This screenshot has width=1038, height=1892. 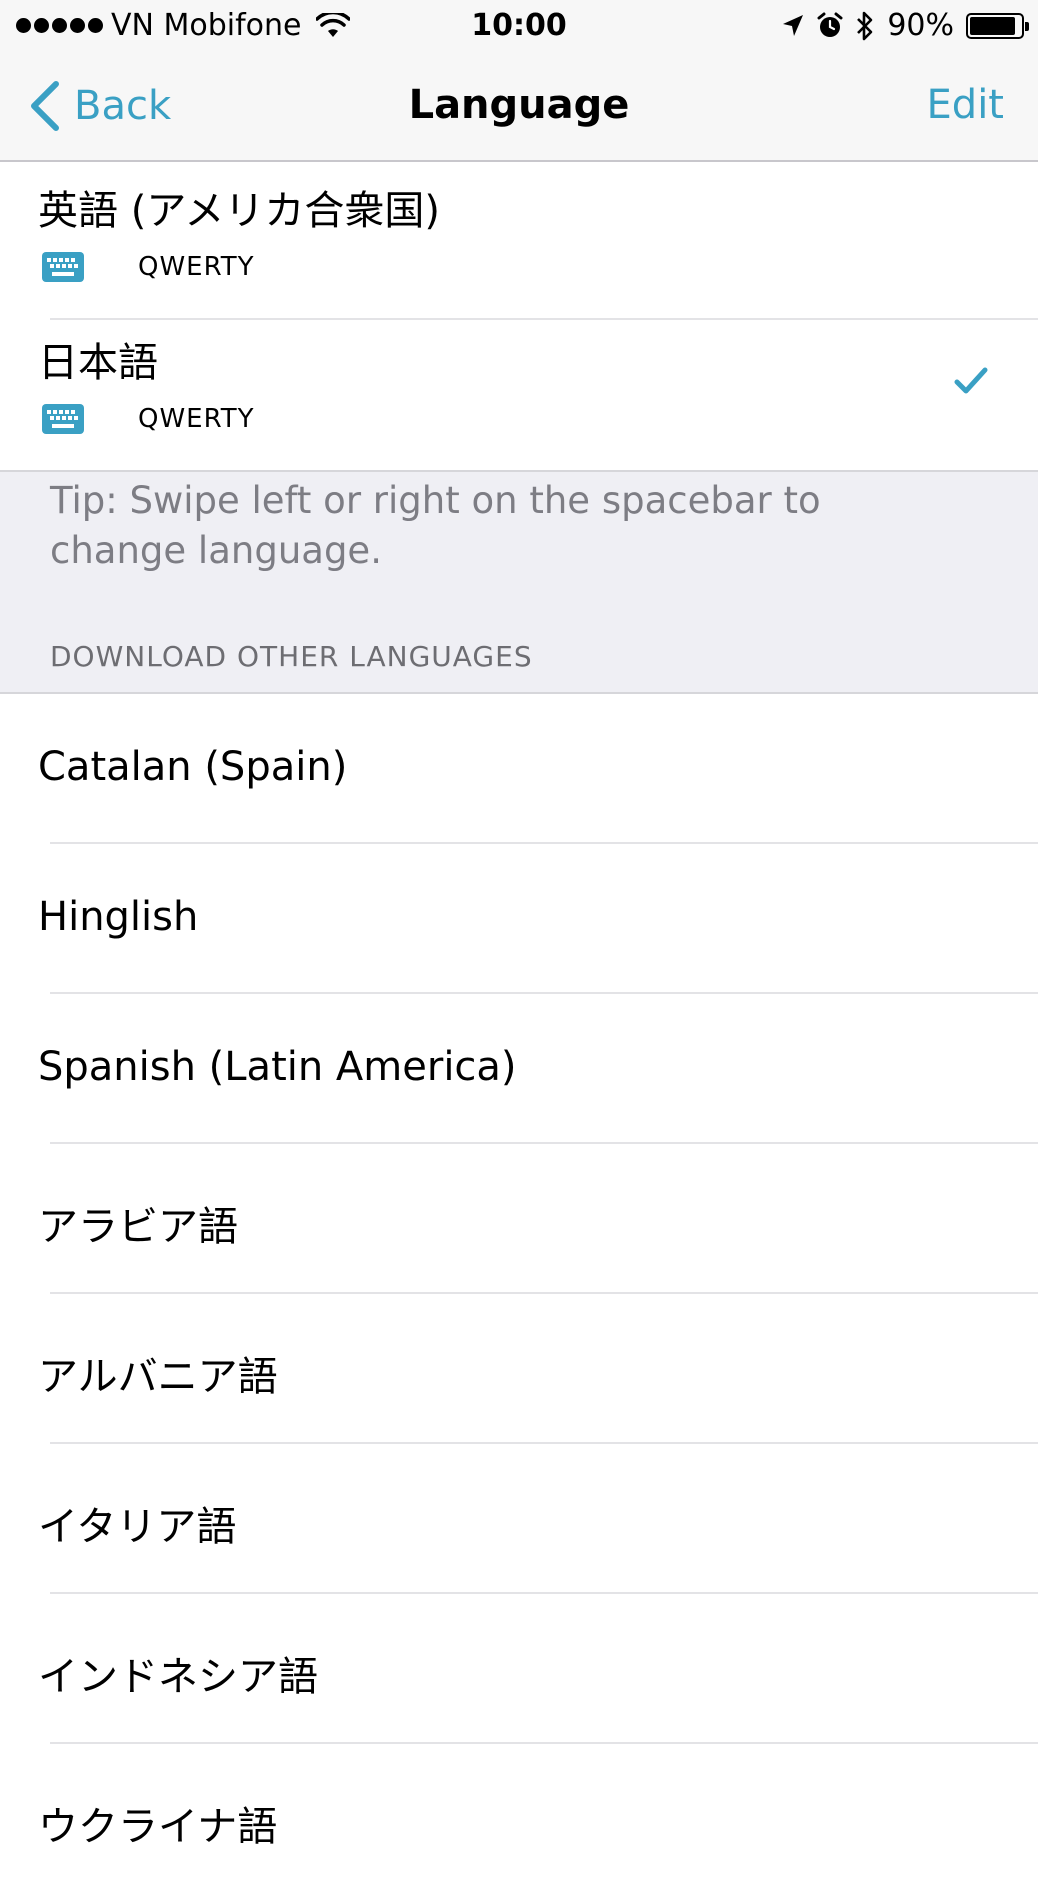 What do you see at coordinates (277, 1067) in the screenshot?
I see `language-name: Spanish (Latin America)` at bounding box center [277, 1067].